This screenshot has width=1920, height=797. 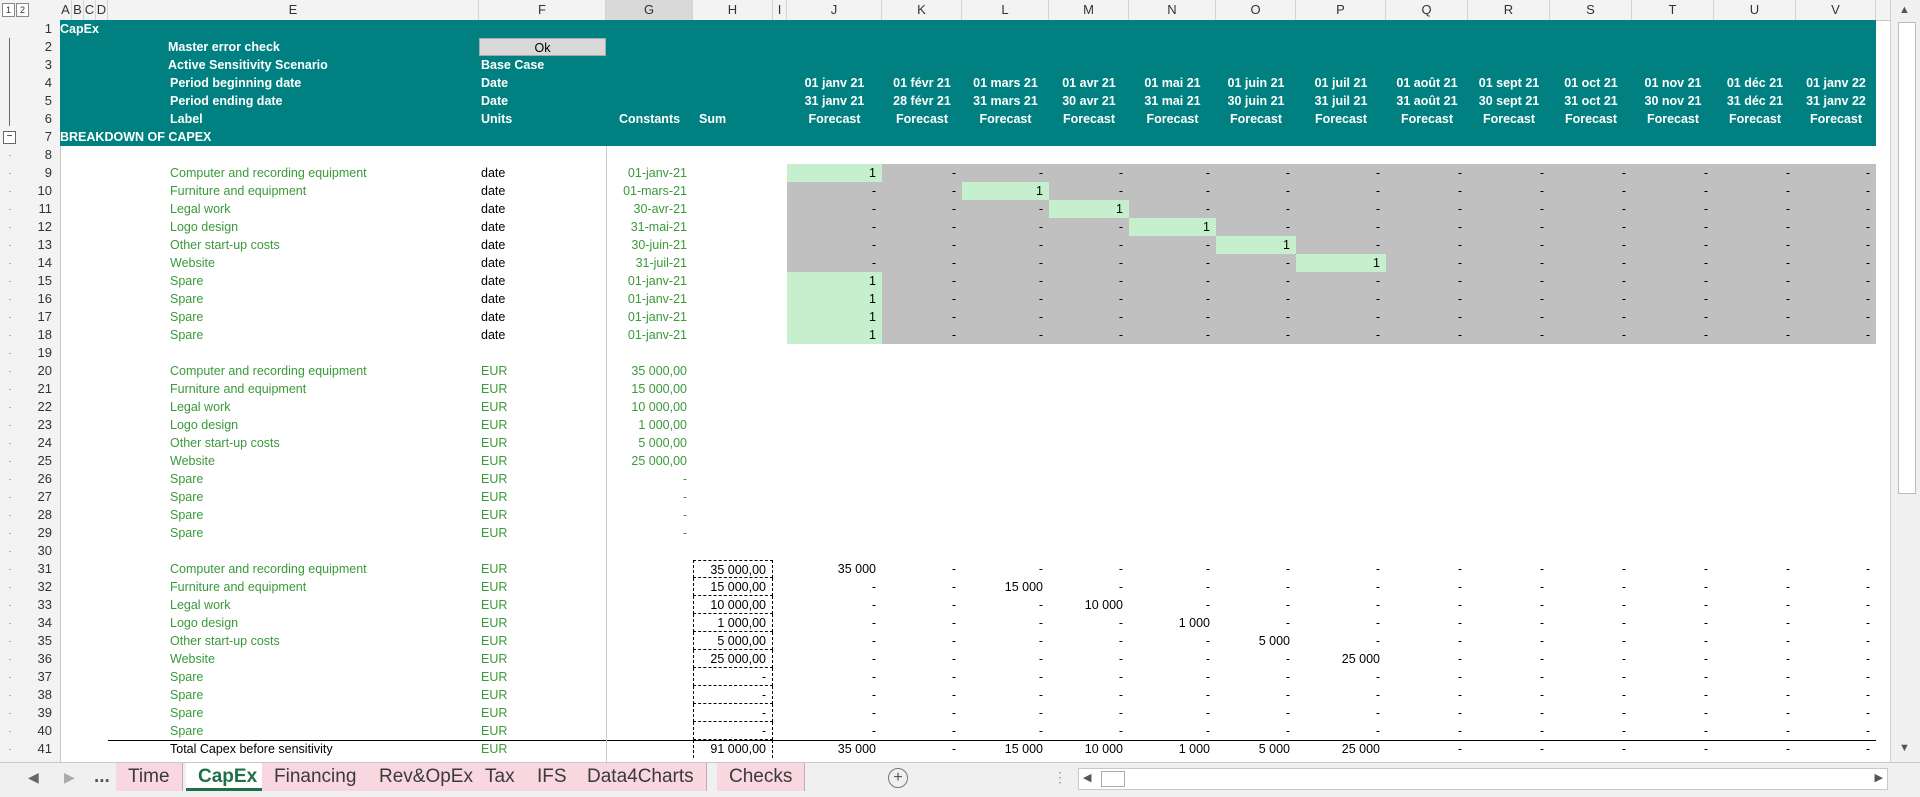 I want to click on row-label: Legal work, so click(x=293, y=407).